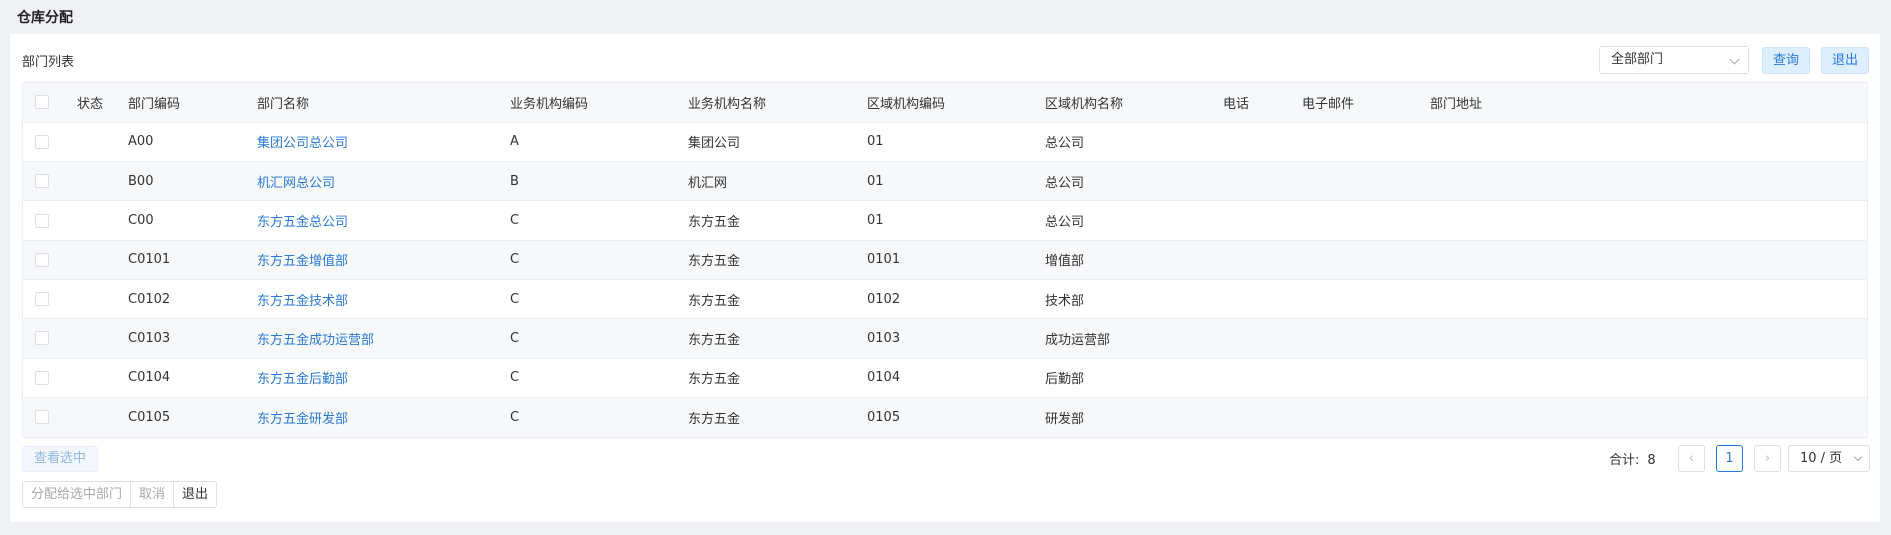 The image size is (1891, 535). I want to click on cell-dept-code: B00, so click(141, 181).